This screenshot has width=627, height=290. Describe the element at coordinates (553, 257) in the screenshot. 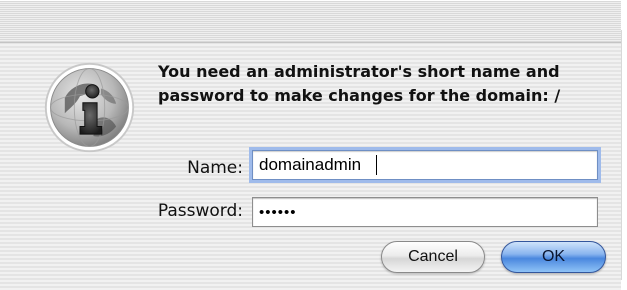

I see `ok-button: OK` at that location.